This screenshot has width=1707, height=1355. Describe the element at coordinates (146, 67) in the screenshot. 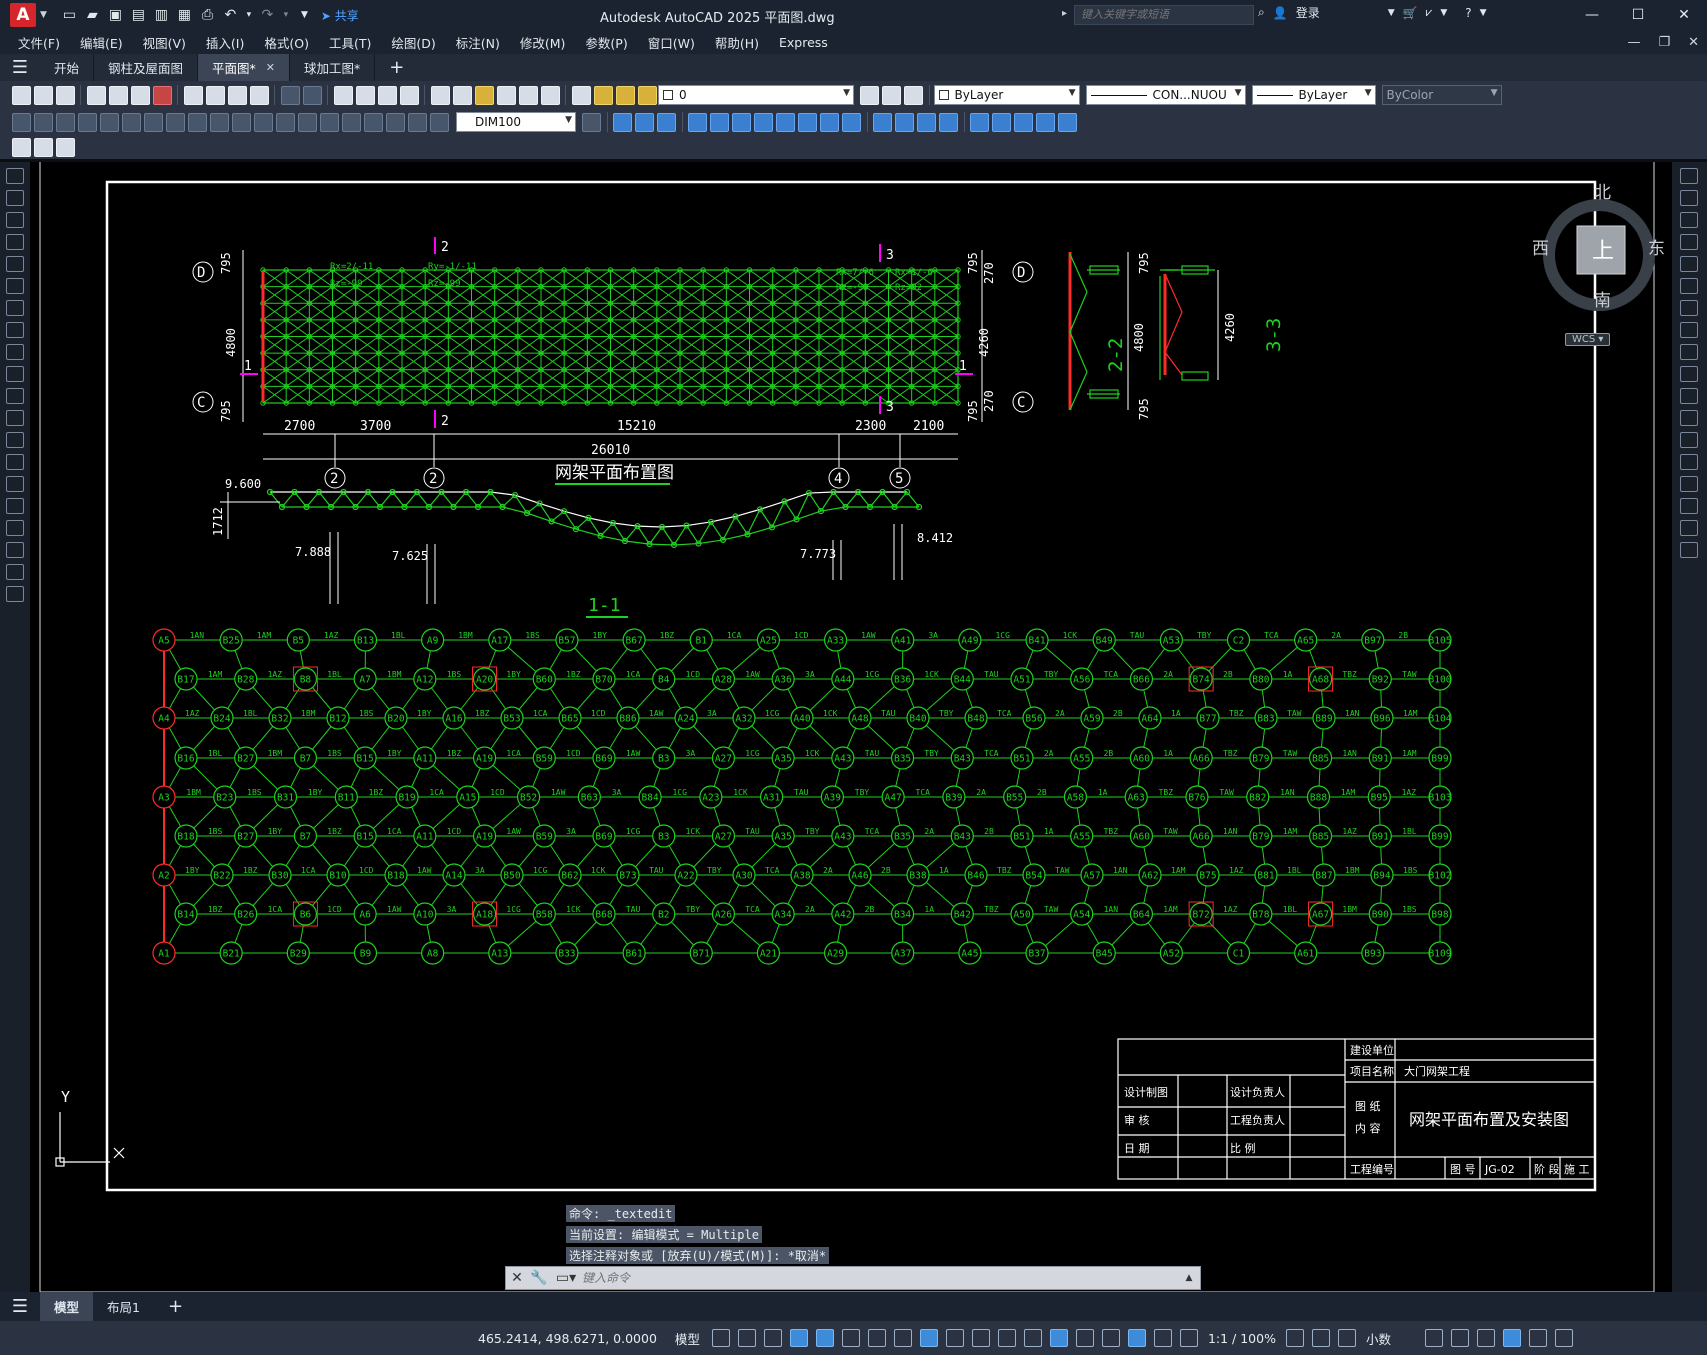

I see `tab-steel-column-roof: 钢柱及屋面图` at that location.